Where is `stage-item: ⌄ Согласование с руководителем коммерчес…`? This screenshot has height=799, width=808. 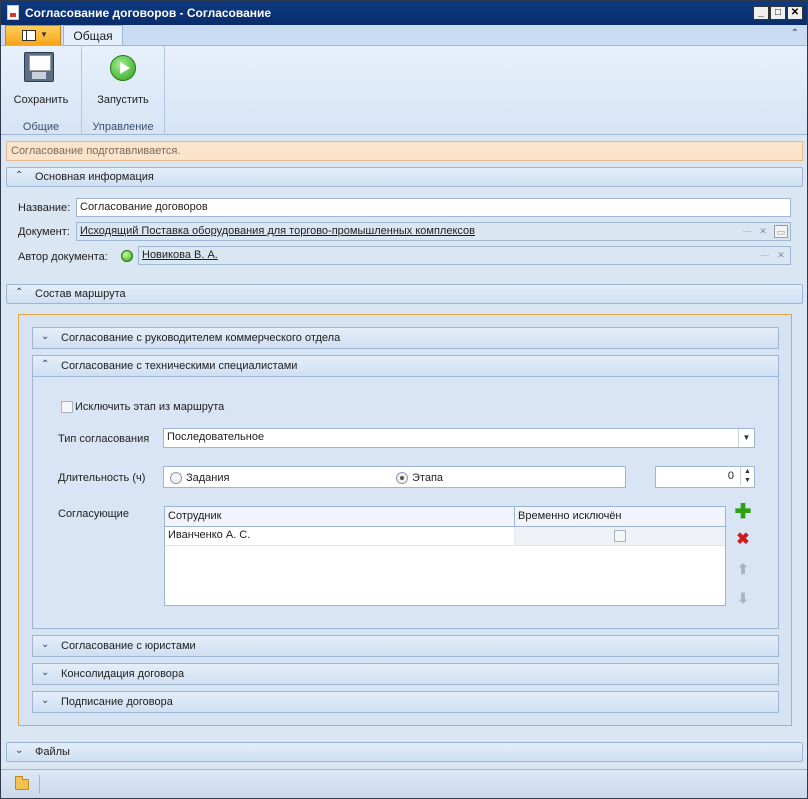 stage-item: ⌄ Согласование с руководителем коммерчес… is located at coordinates (405, 338).